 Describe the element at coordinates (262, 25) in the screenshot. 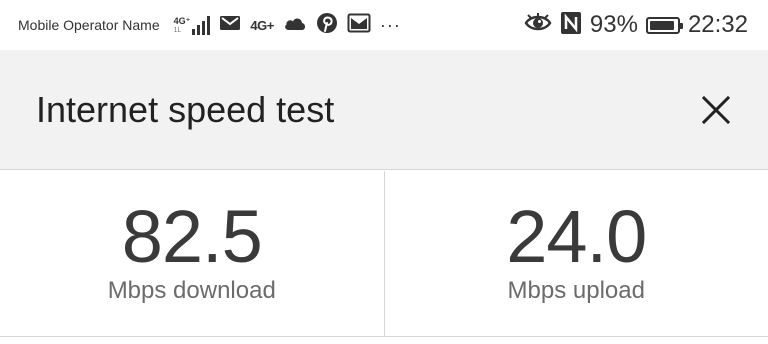

I see `network-type-secondary: 4G+` at that location.